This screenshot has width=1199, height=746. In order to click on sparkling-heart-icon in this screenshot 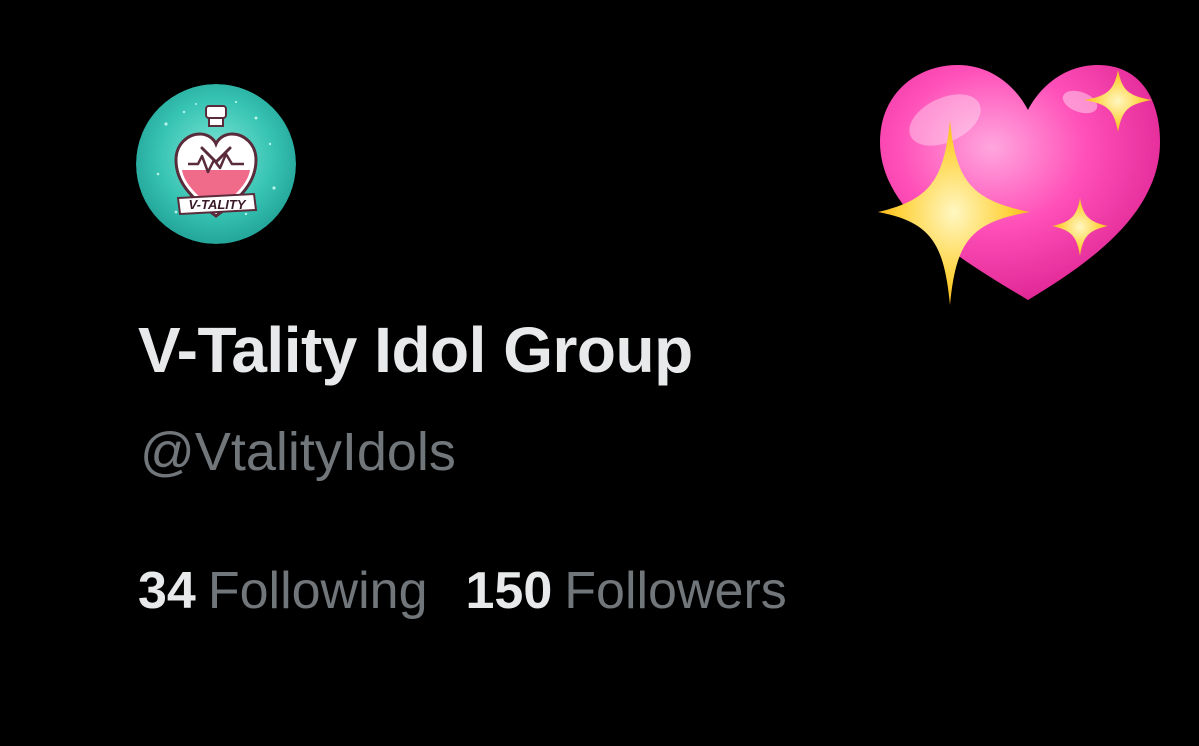, I will do `click(1020, 185)`.